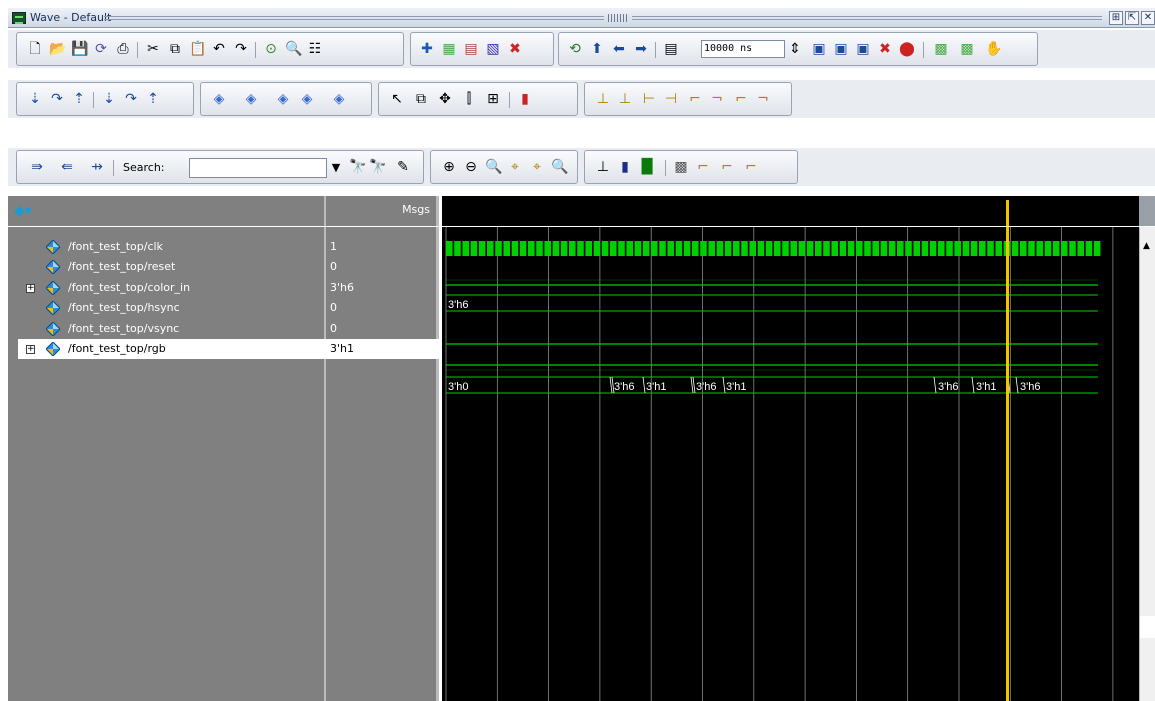 This screenshot has height=701, width=1155. What do you see at coordinates (153, 99) in the screenshot?
I see `step-out-c-icon: ⇡` at bounding box center [153, 99].